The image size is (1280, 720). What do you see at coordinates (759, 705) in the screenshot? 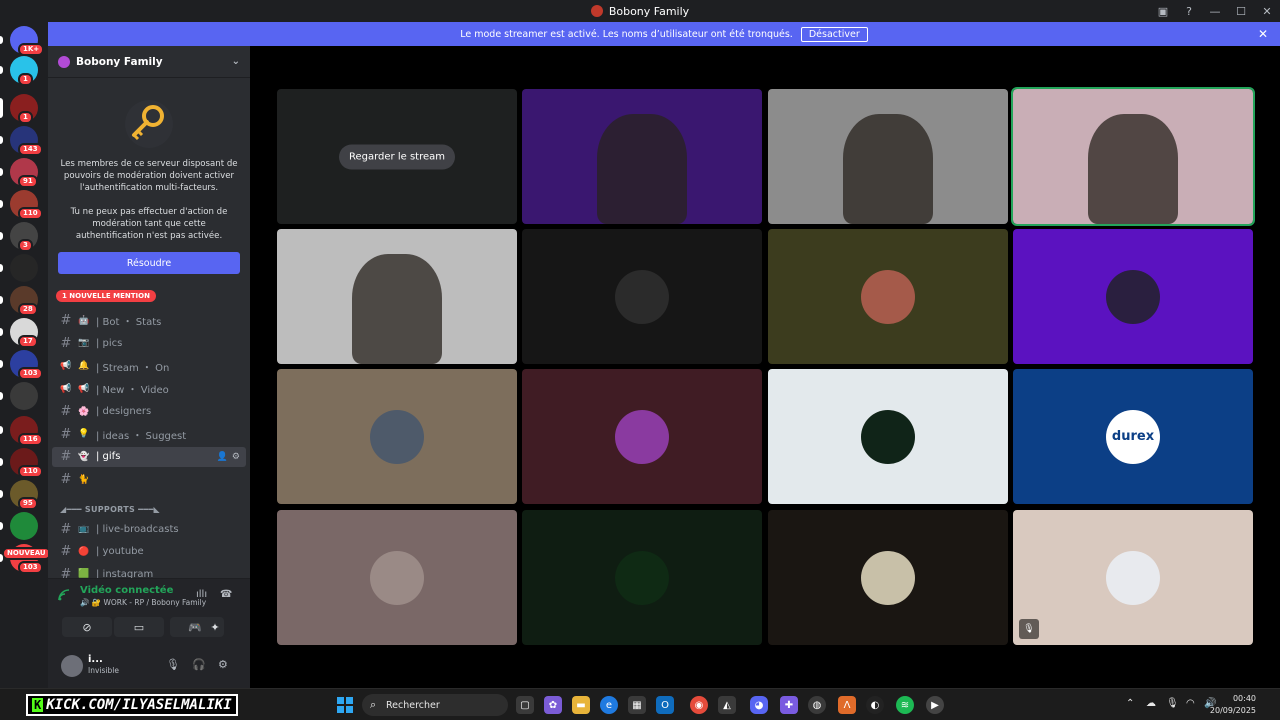
I see `discord-icon: ◕` at bounding box center [759, 705].